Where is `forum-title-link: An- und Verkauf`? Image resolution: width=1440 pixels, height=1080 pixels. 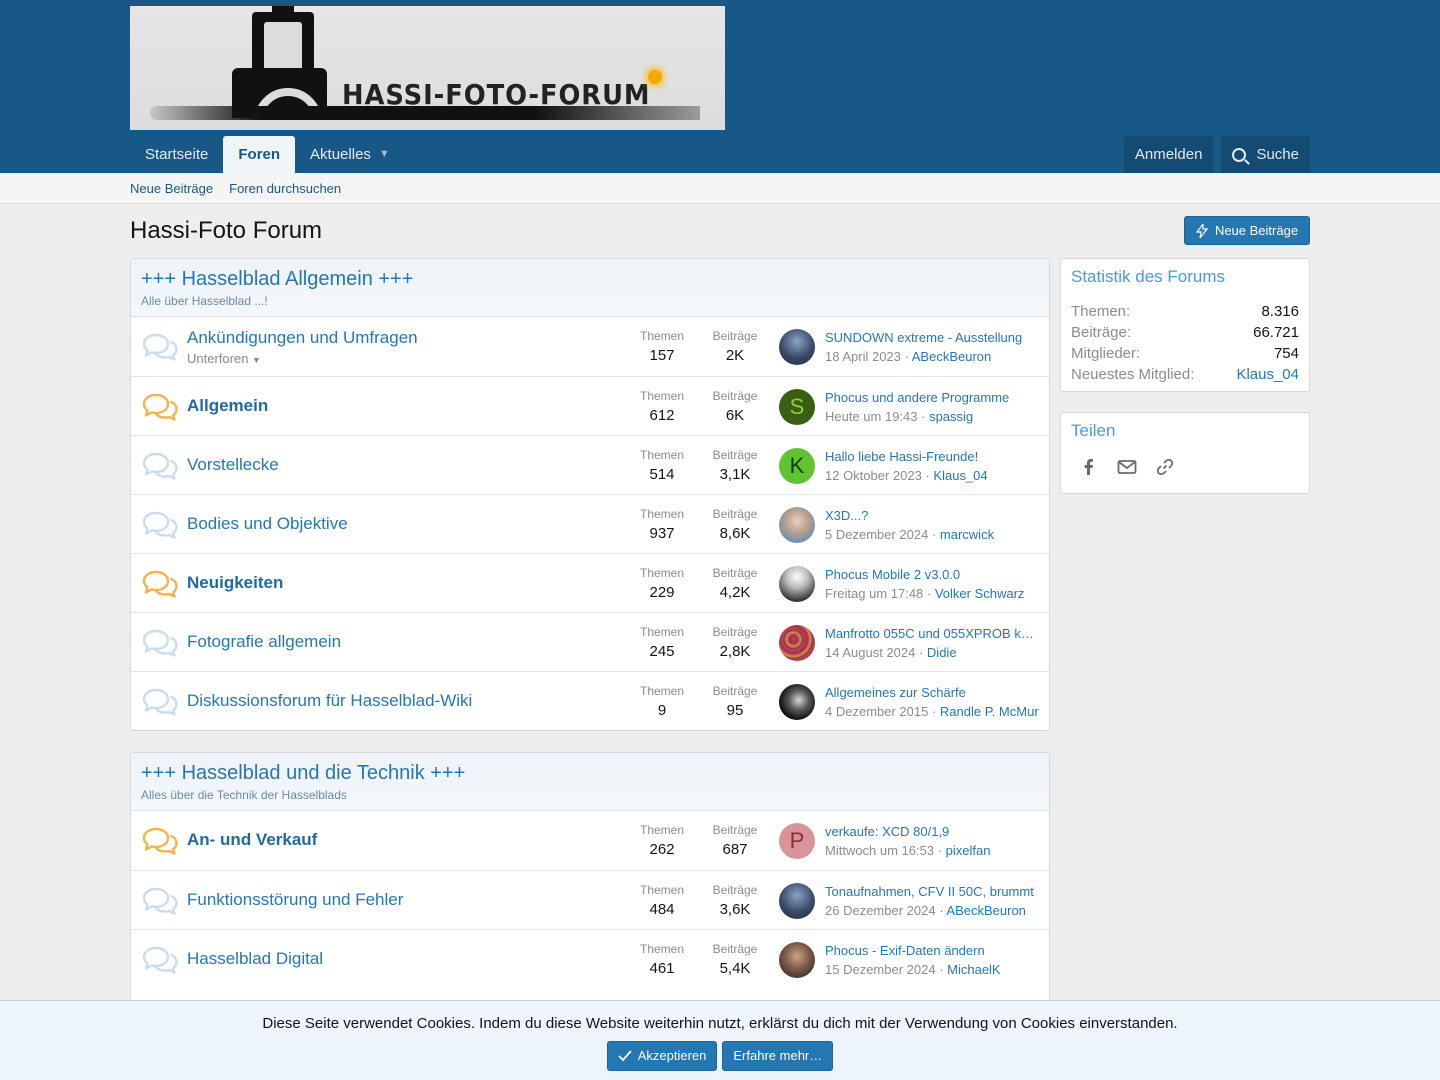 forum-title-link: An- und Verkauf is located at coordinates (252, 840).